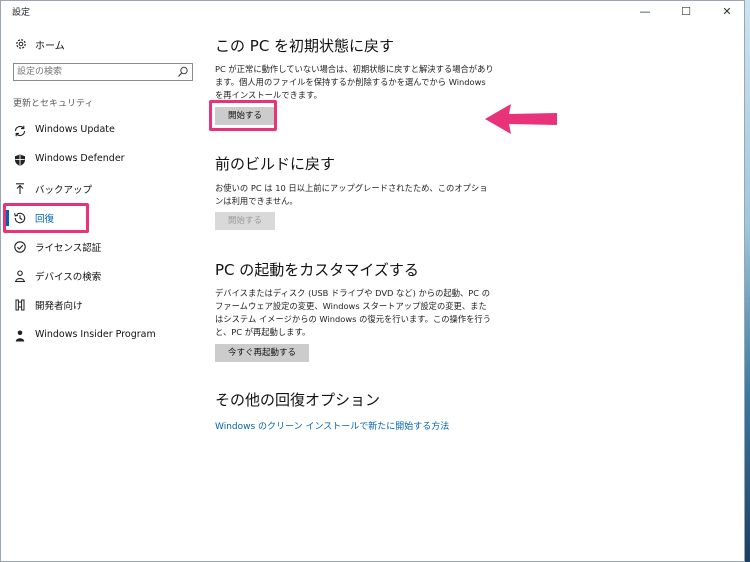 Image resolution: width=750 pixels, height=562 pixels. Describe the element at coordinates (20, 247) in the screenshot. I see `check-circle-icon` at that location.